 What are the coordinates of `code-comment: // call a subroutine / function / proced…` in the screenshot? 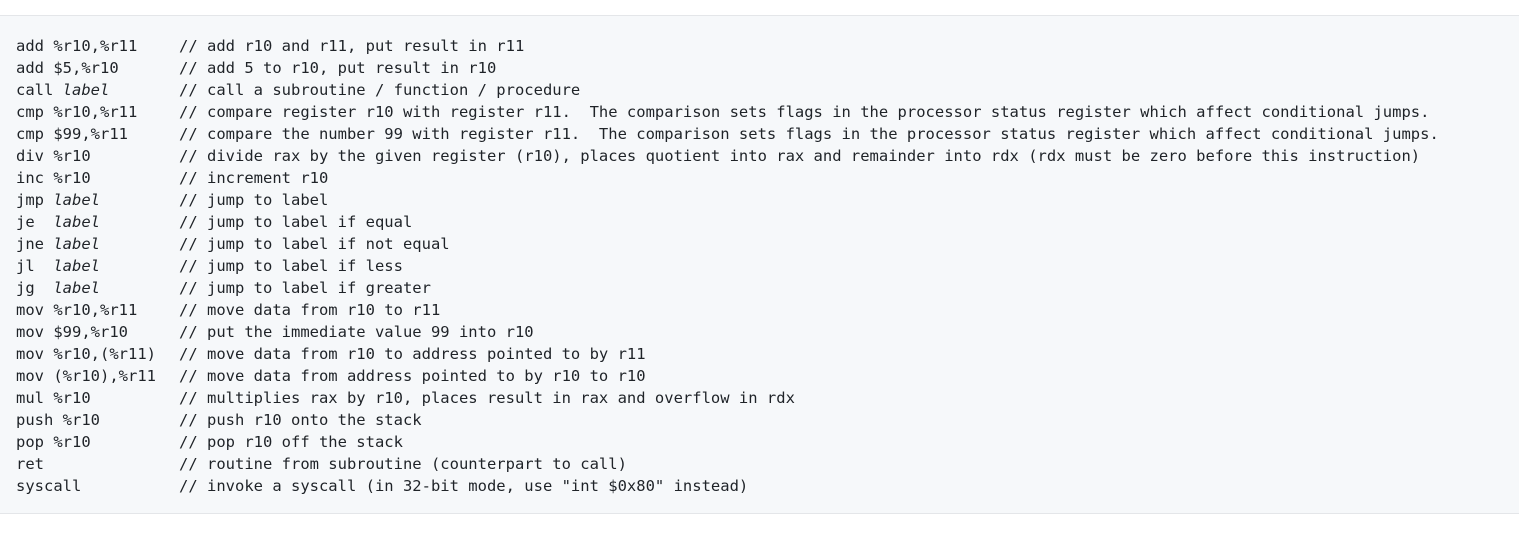 It's located at (380, 90).